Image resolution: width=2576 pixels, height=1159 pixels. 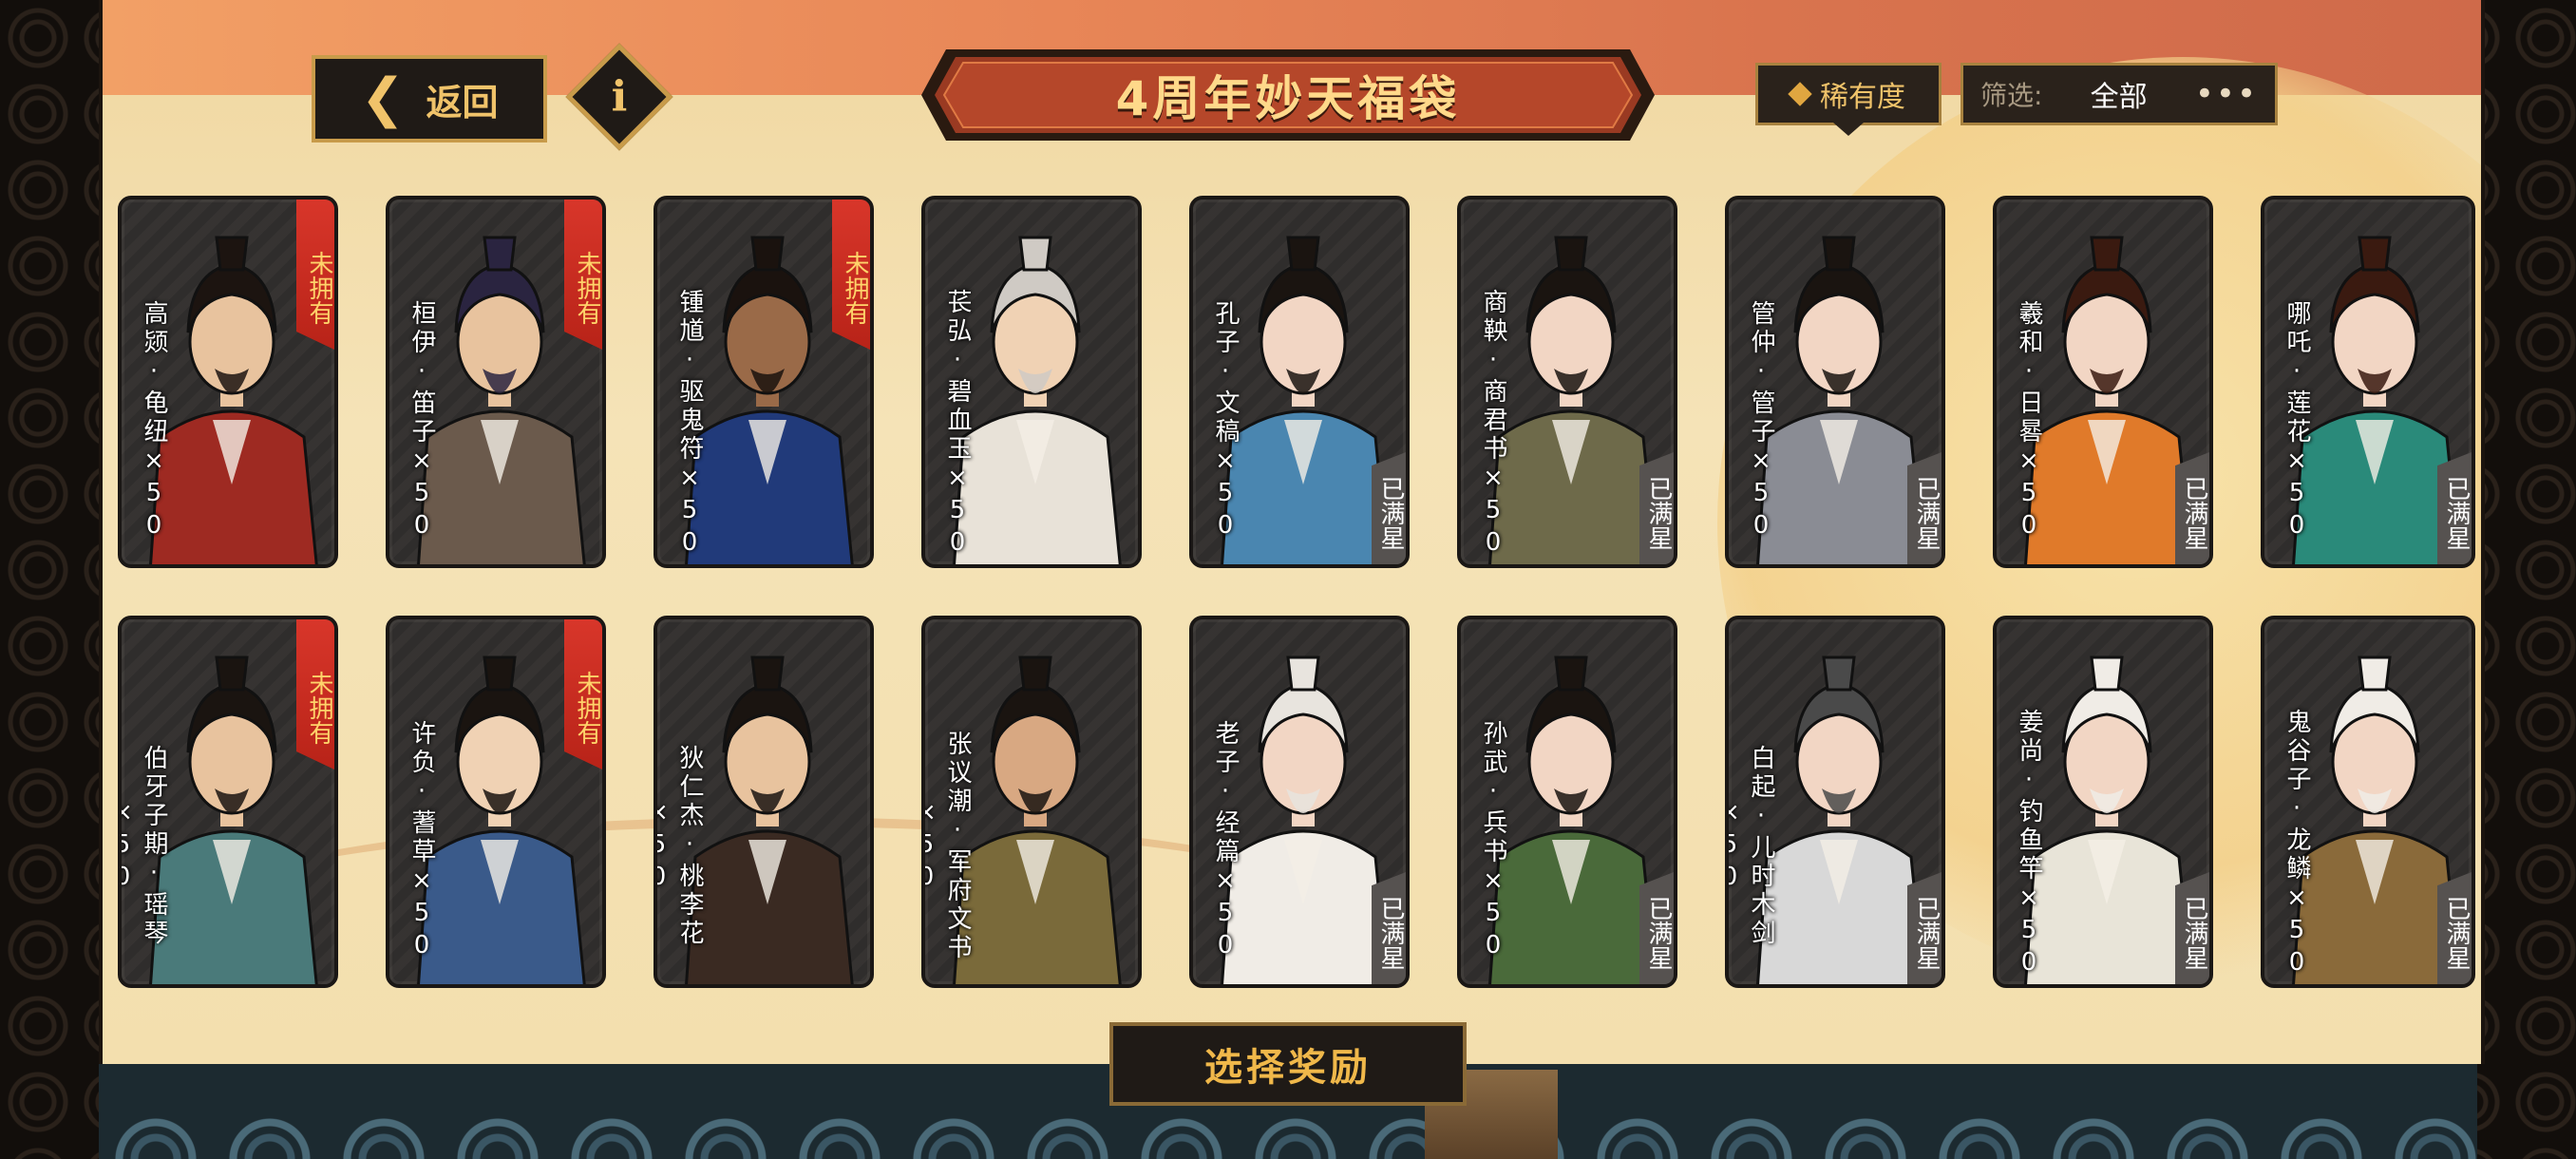 I want to click on character-name: 商鞅·商君书×50, so click(x=1493, y=424).